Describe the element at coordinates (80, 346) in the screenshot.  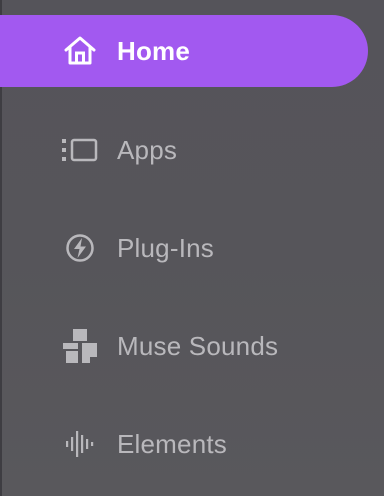
I see `muse-sounds-icon` at that location.